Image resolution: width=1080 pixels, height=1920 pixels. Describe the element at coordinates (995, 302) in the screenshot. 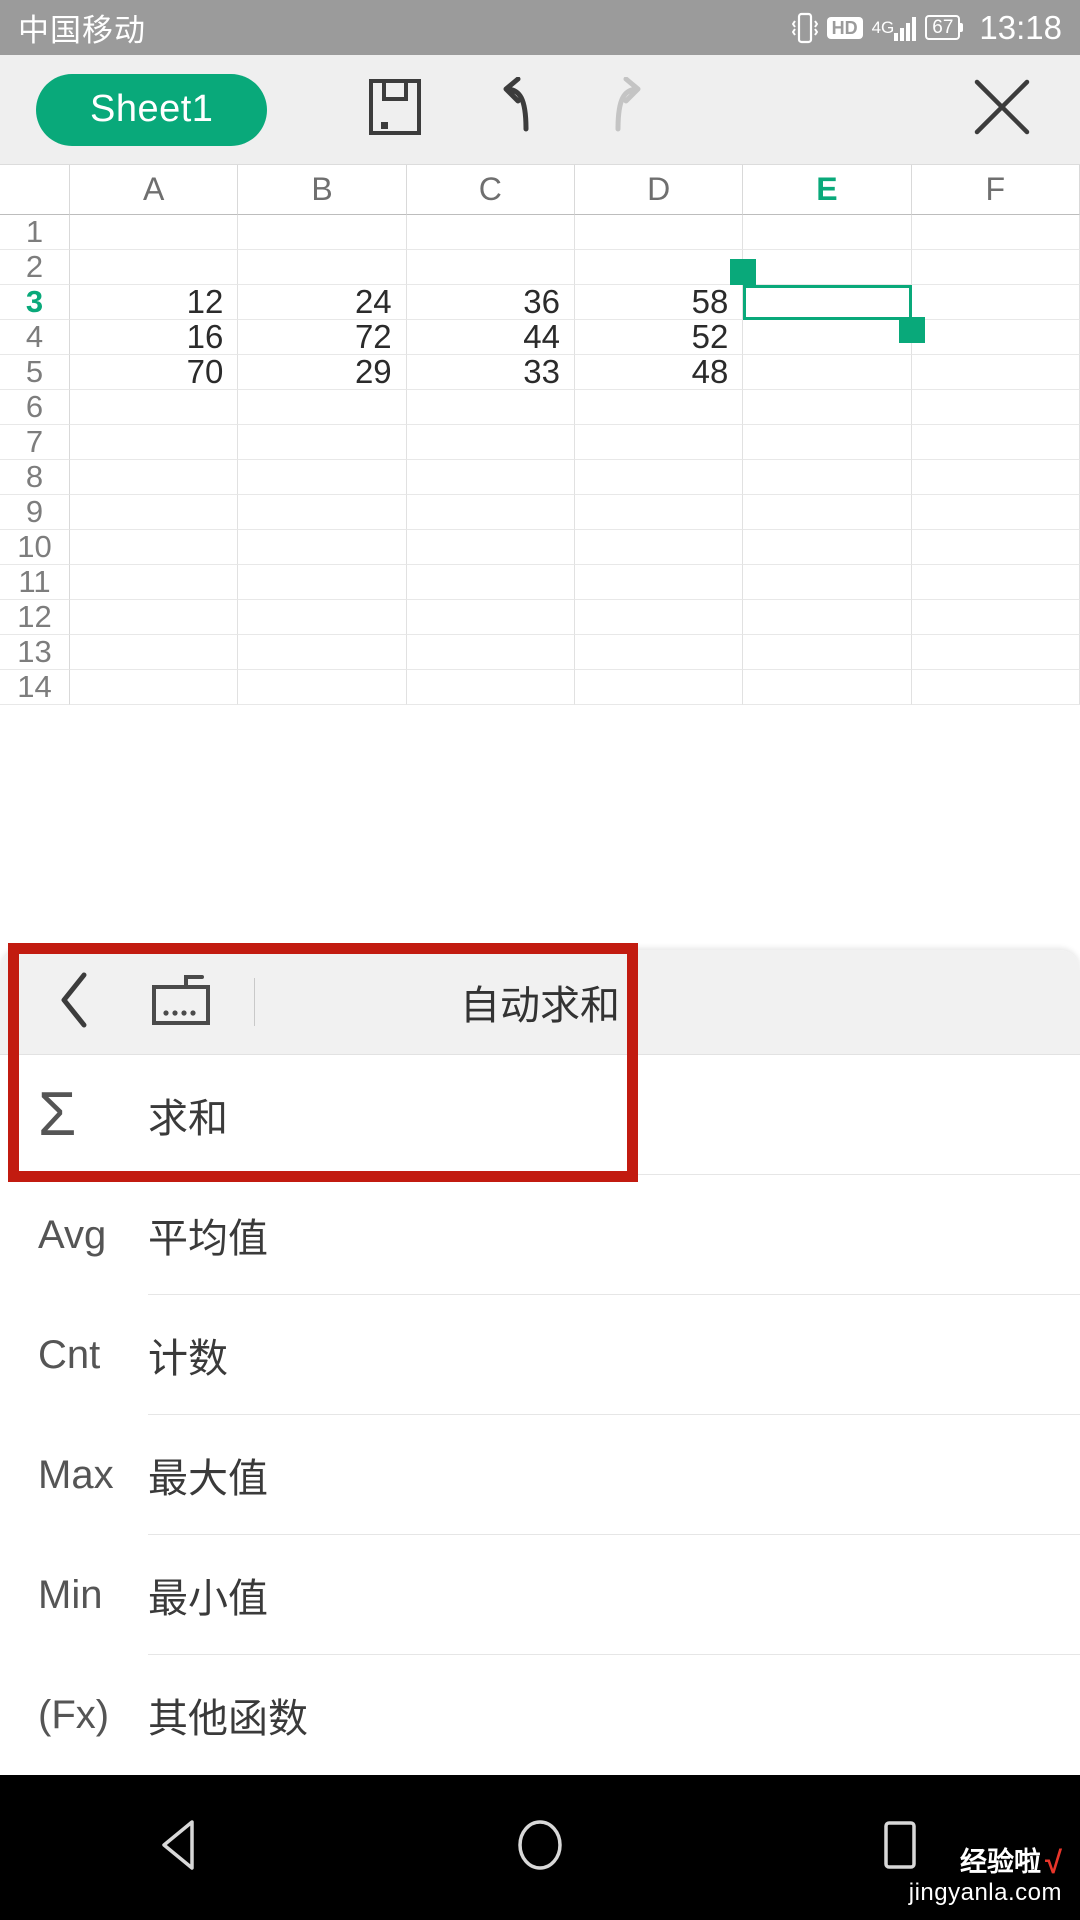

I see `cell-F3` at that location.